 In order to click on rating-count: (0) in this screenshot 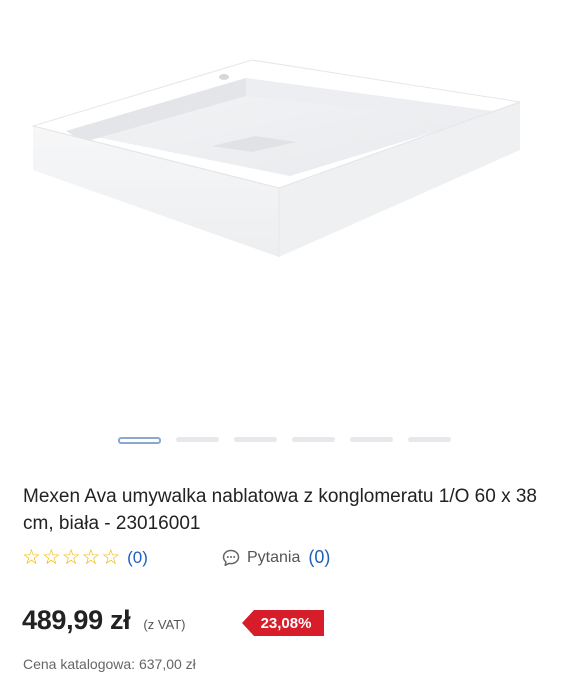, I will do `click(137, 558)`.